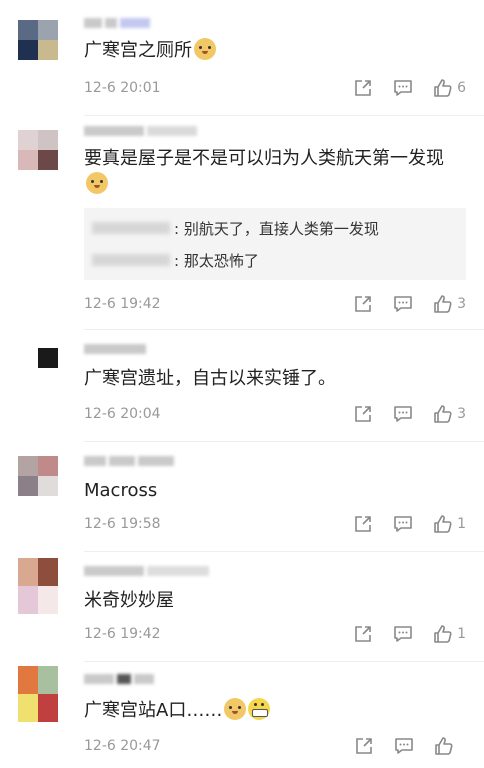 The image size is (484, 768). I want to click on comment-item: 广寒宫遗址，自古以来实锤了。 12-6 20:04 3, so click(242, 386).